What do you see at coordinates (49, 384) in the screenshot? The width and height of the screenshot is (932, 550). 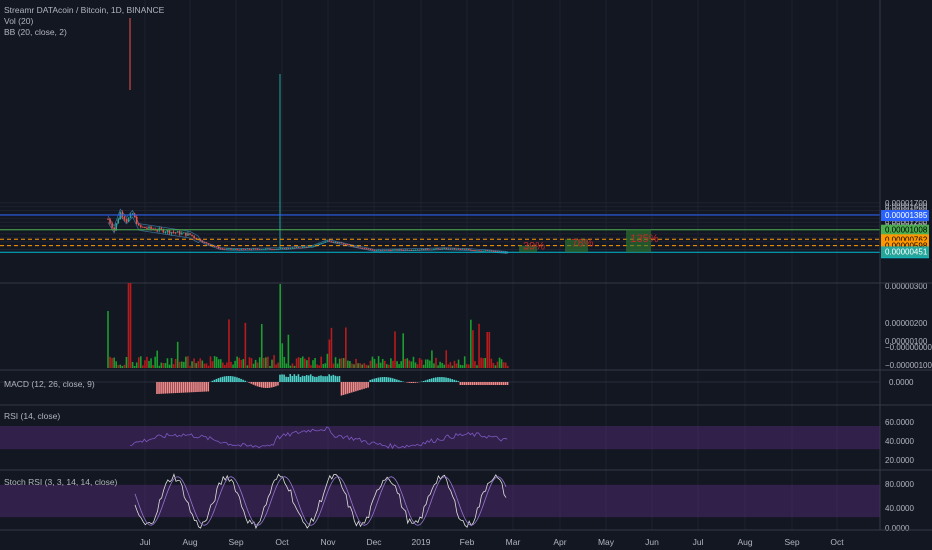 I see `macd-label: MACD (12, 26, close, 9)` at bounding box center [49, 384].